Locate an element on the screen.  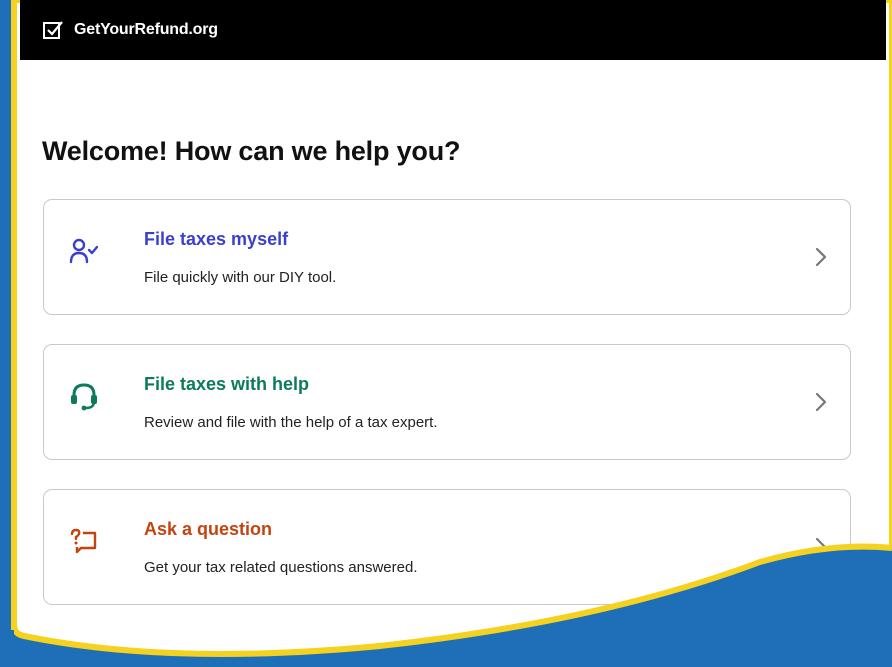
person-check-icon is located at coordinates (84, 251).